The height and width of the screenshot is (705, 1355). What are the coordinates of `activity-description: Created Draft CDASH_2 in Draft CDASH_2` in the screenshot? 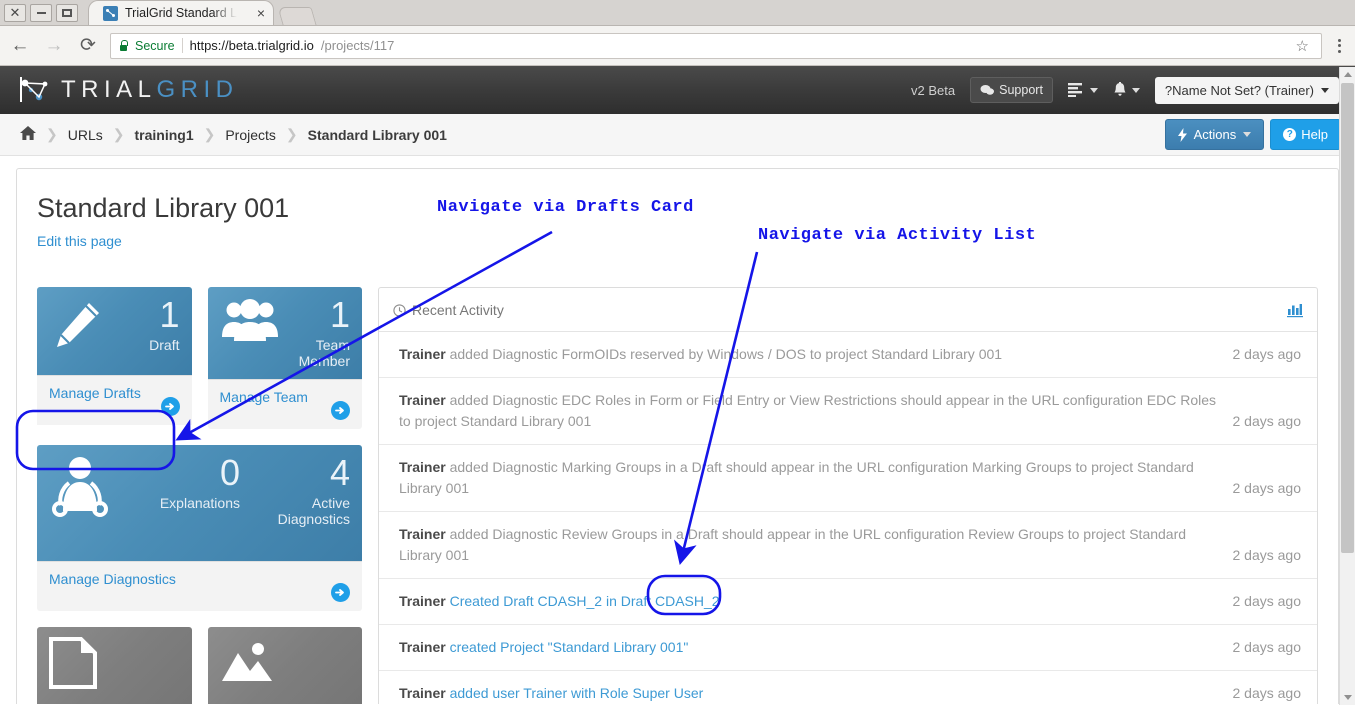 It's located at (583, 601).